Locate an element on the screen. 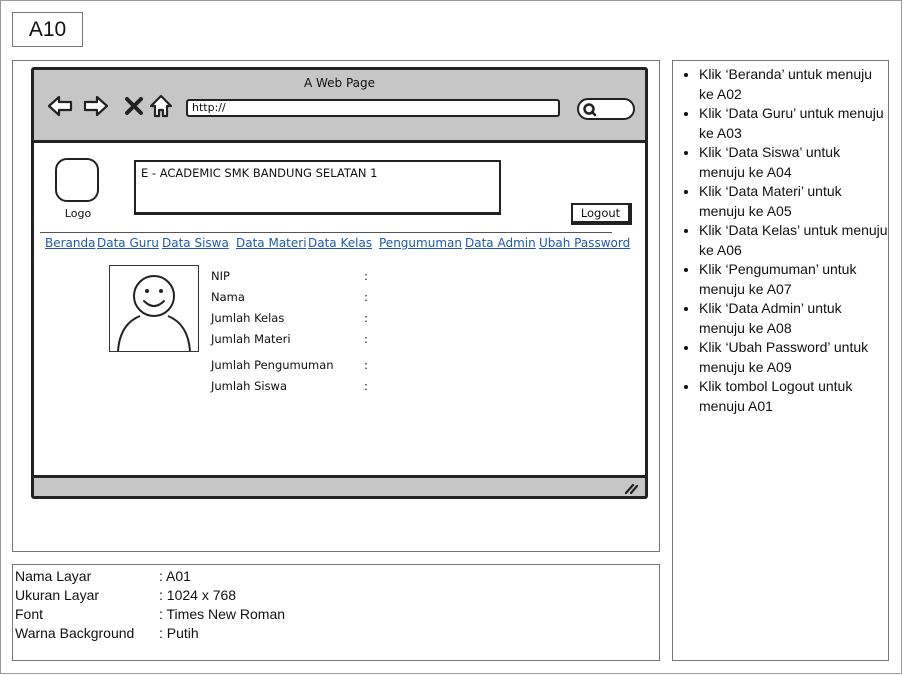 This screenshot has height=675, width=903. page-id-label: A10 is located at coordinates (47, 29).